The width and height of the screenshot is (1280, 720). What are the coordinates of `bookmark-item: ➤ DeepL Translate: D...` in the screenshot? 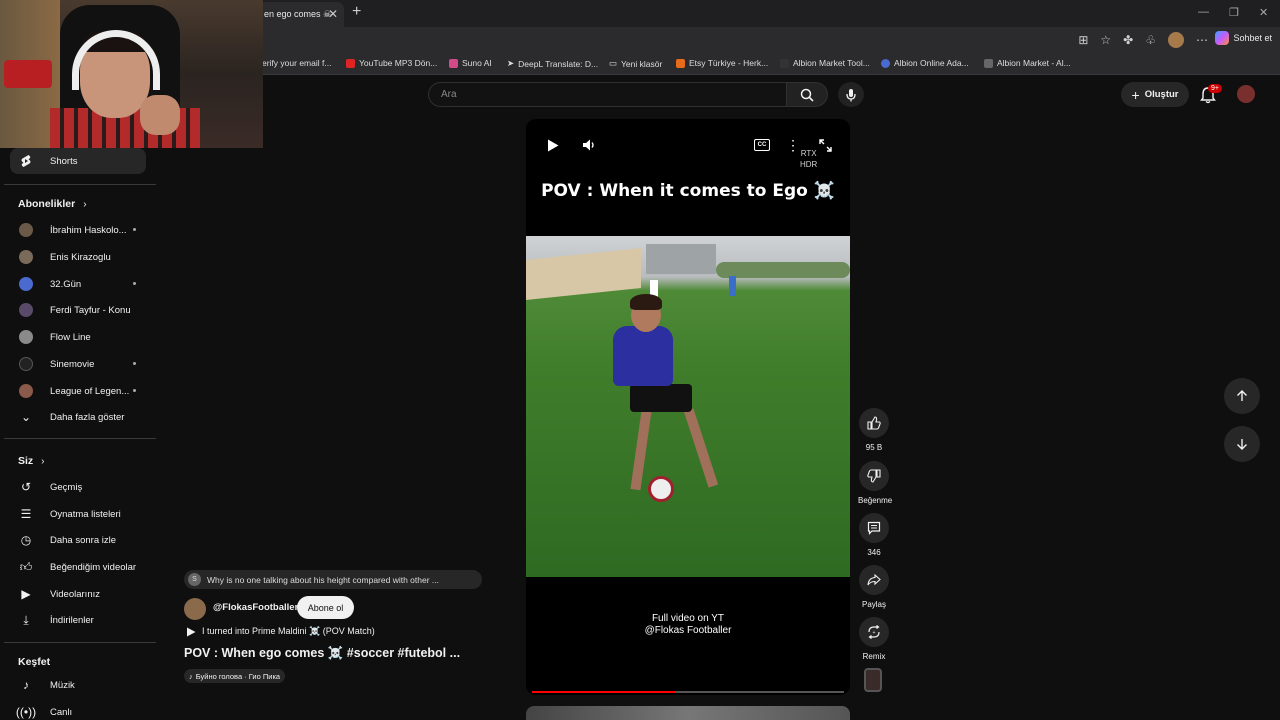 It's located at (552, 63).